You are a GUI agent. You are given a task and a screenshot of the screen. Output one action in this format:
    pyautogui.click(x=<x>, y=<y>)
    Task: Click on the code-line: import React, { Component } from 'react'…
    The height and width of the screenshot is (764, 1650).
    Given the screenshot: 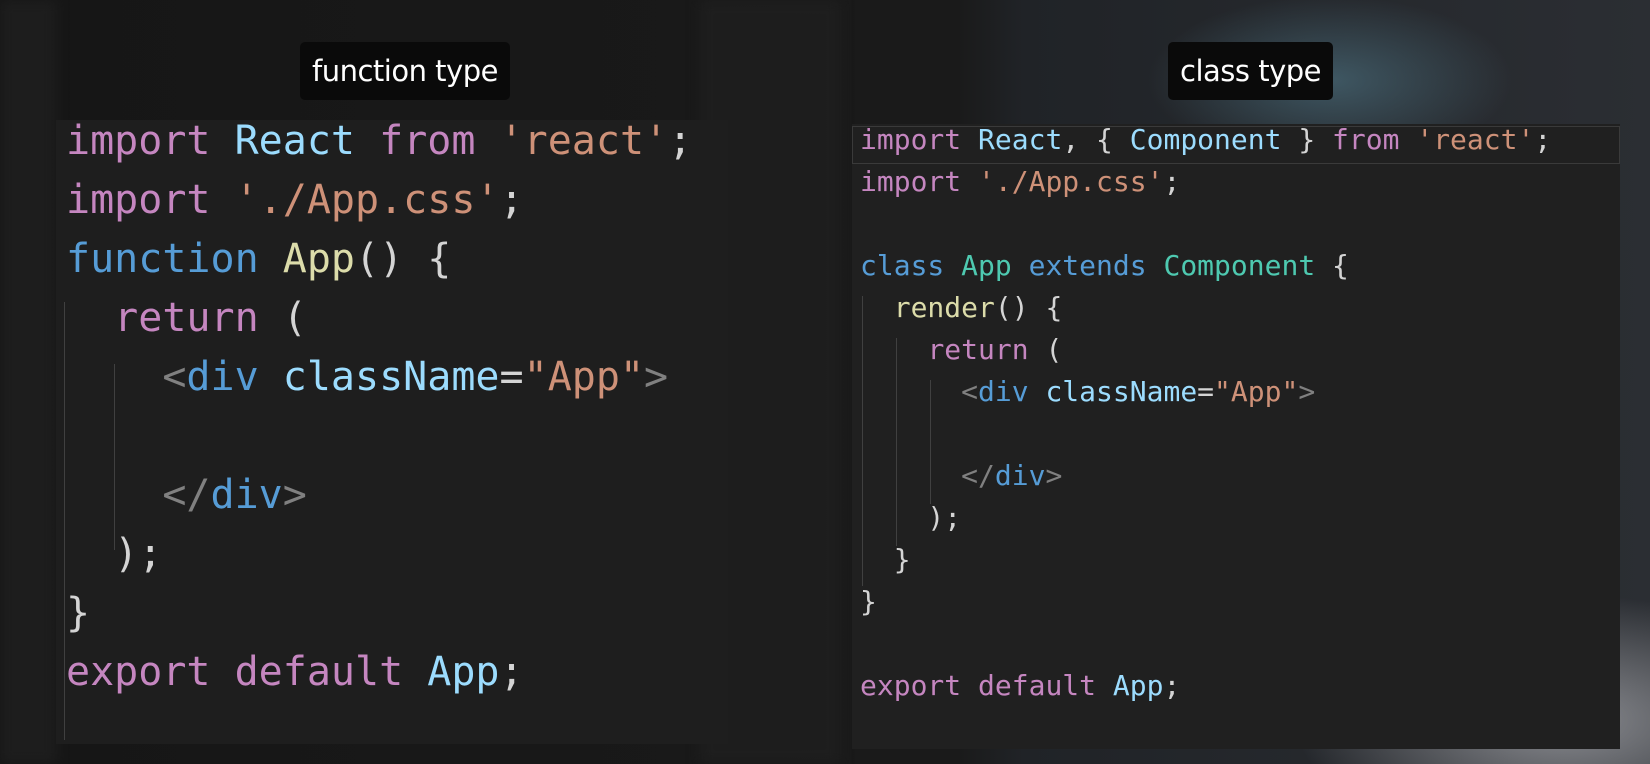 What is the action you would take?
    pyautogui.click(x=1205, y=139)
    